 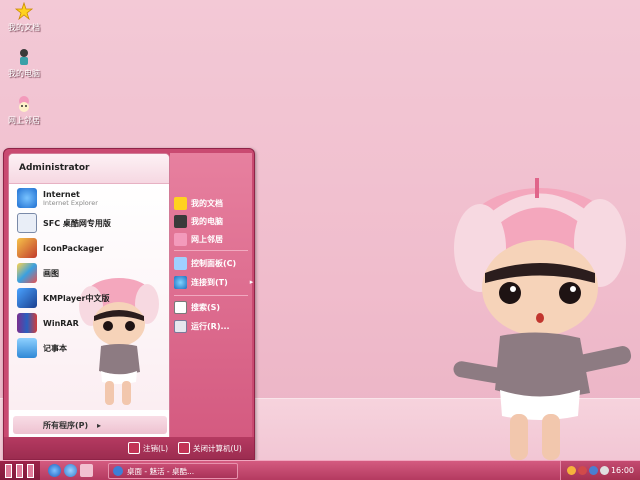 I want to click on tray-user-icon, so click(x=571, y=470).